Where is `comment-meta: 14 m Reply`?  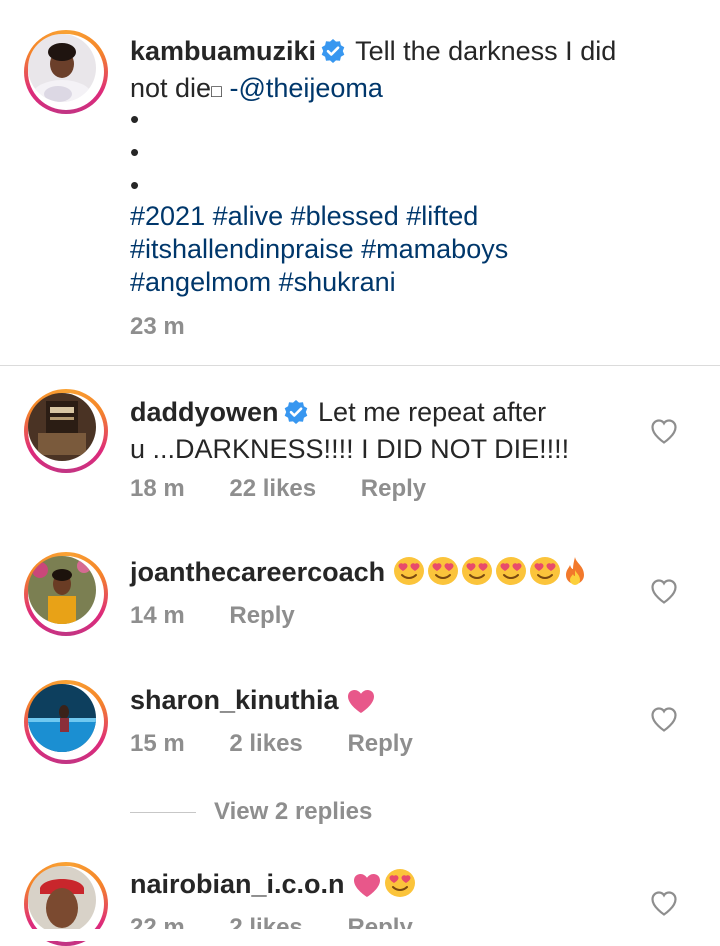
comment-meta: 14 m Reply is located at coordinates (231, 616).